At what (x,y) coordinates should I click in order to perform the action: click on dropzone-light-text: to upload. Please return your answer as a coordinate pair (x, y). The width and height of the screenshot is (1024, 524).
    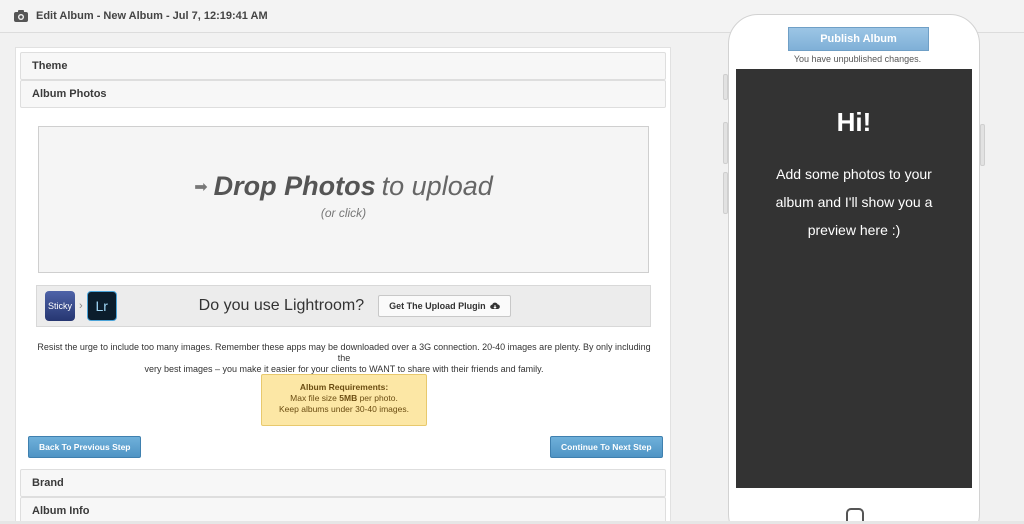
    Looking at the image, I should click on (437, 186).